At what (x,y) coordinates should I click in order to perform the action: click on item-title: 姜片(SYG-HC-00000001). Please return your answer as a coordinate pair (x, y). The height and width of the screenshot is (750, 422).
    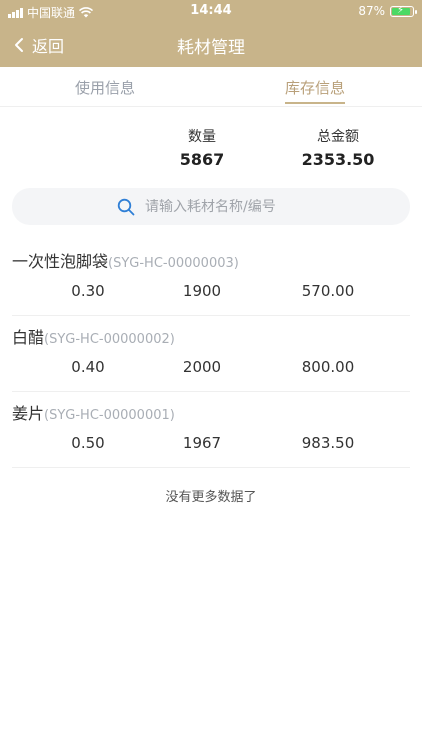
    Looking at the image, I should click on (93, 412).